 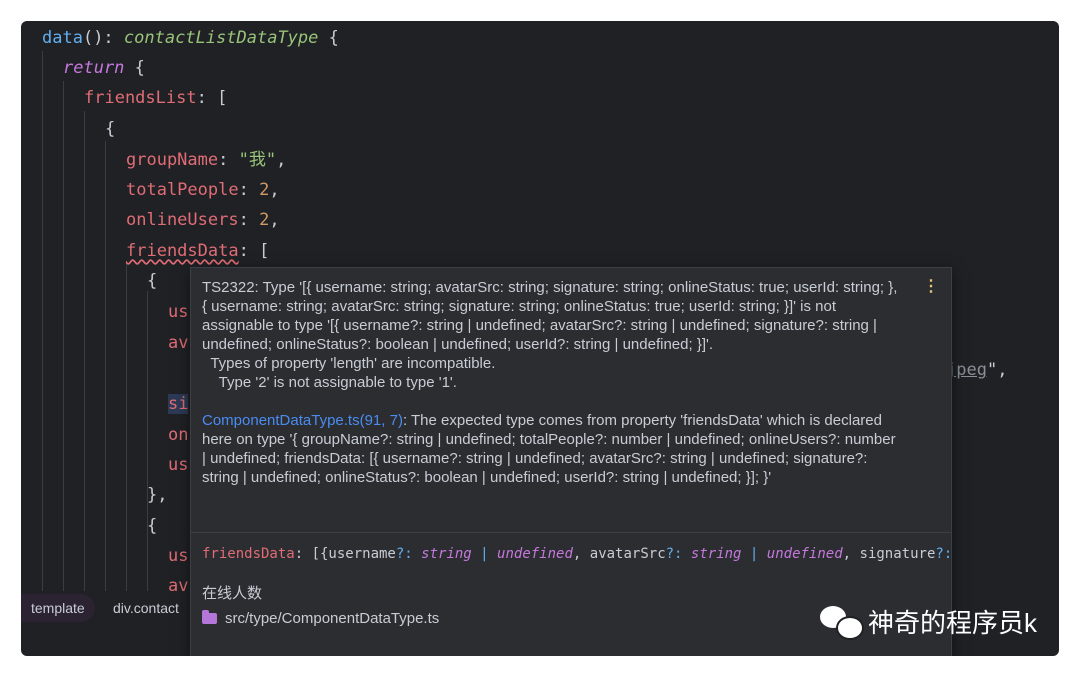 What do you see at coordinates (178, 343) in the screenshot?
I see `code-line-11: av` at bounding box center [178, 343].